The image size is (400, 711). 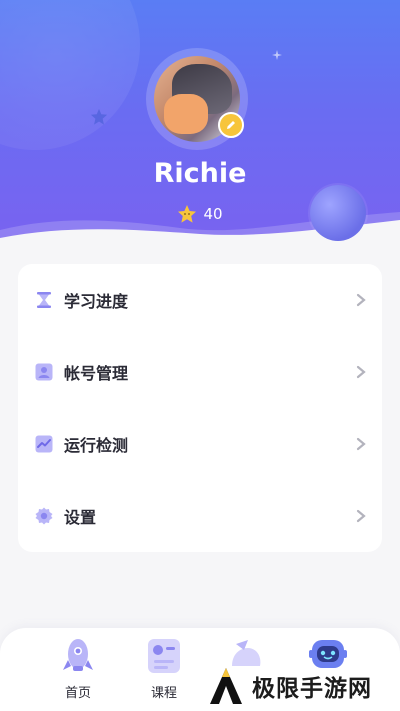 I want to click on menu-item-label: 设置, so click(x=80, y=517).